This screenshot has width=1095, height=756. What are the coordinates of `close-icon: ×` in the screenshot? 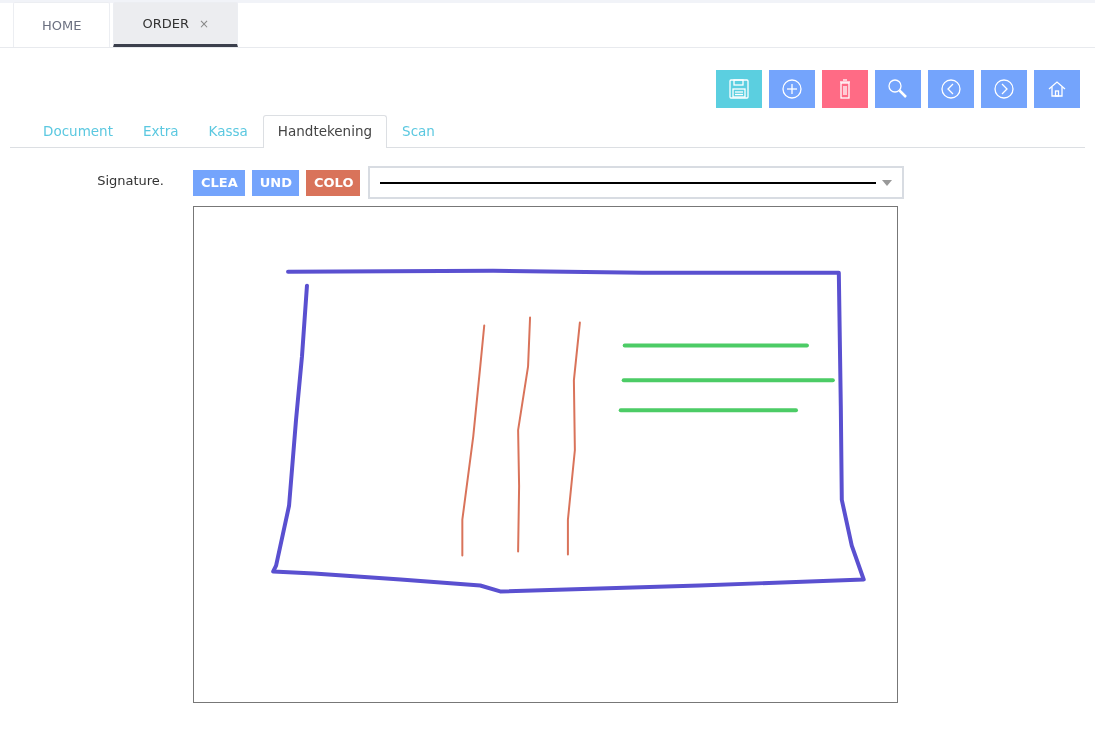 It's located at (204, 23).